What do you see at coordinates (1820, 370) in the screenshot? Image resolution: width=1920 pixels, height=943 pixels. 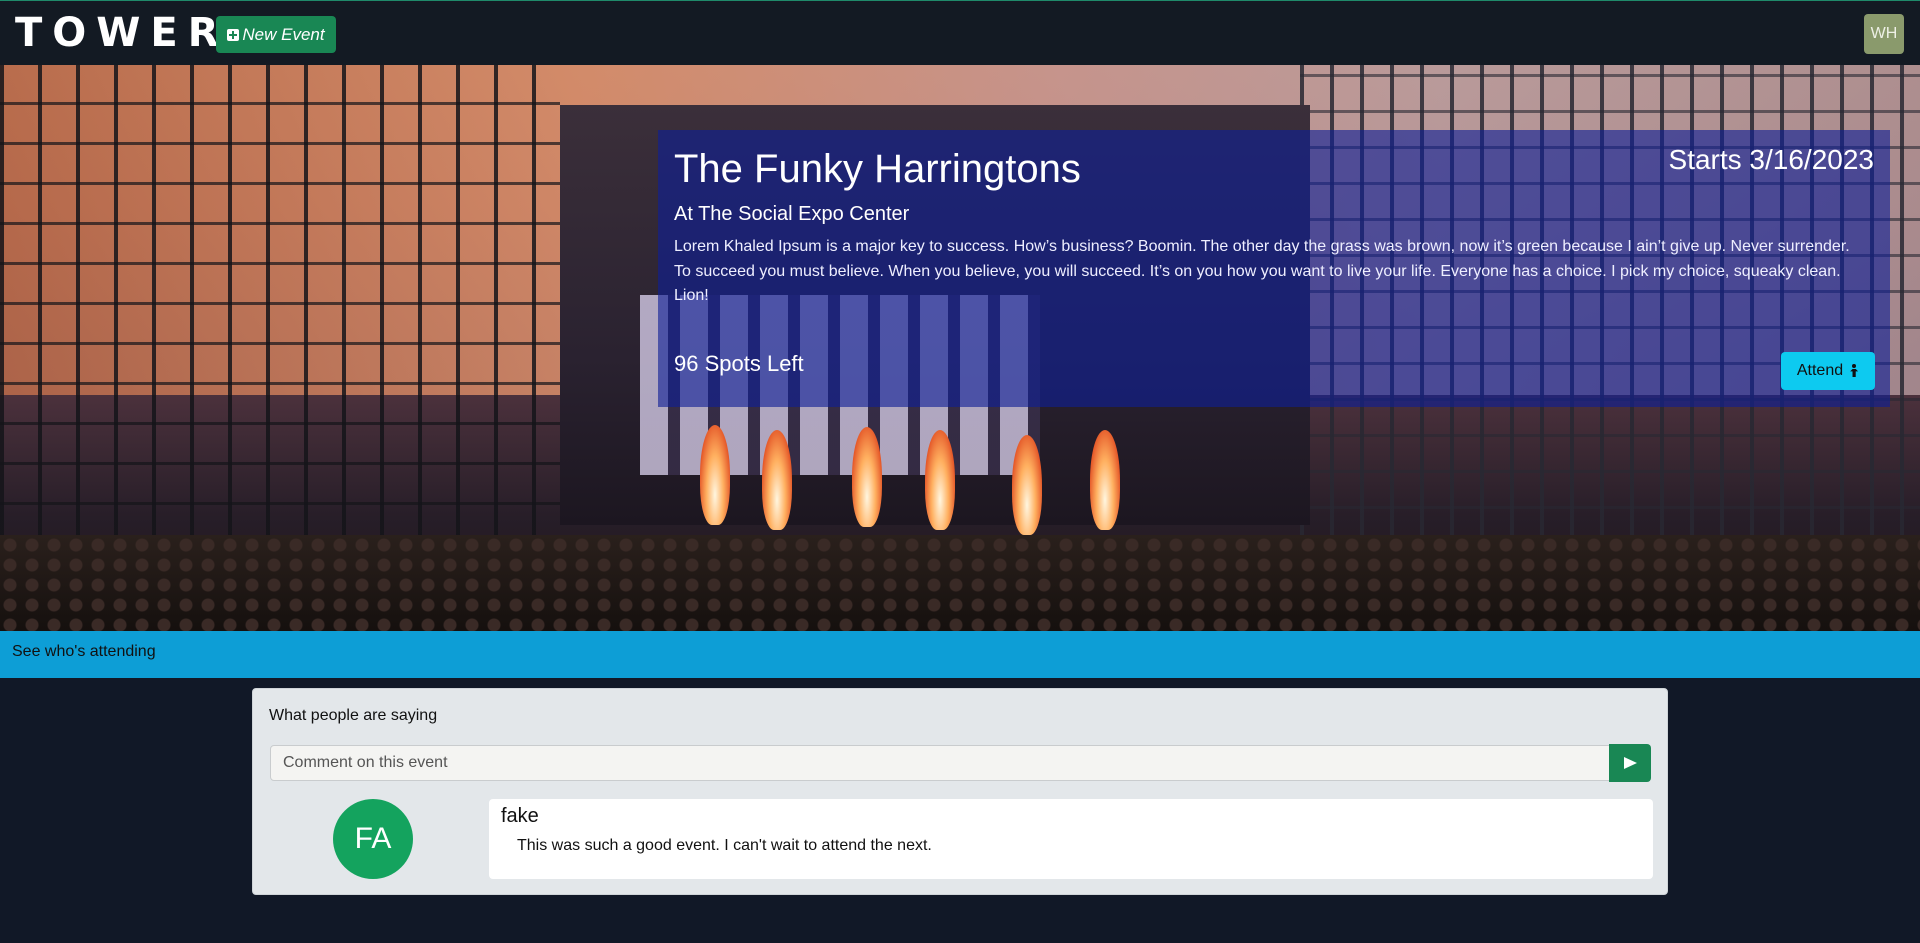 I see `attend-label: Attend` at bounding box center [1820, 370].